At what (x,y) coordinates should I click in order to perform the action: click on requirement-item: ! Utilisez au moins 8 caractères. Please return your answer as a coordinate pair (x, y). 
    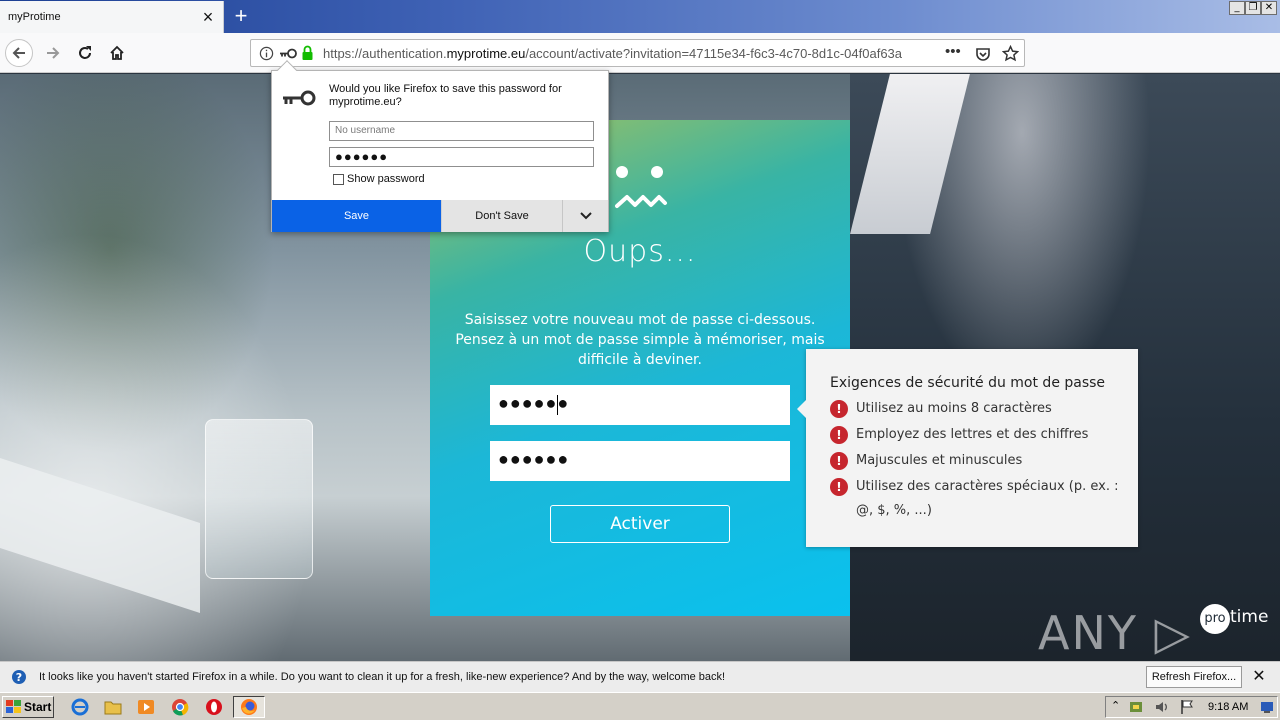
    Looking at the image, I should click on (976, 409).